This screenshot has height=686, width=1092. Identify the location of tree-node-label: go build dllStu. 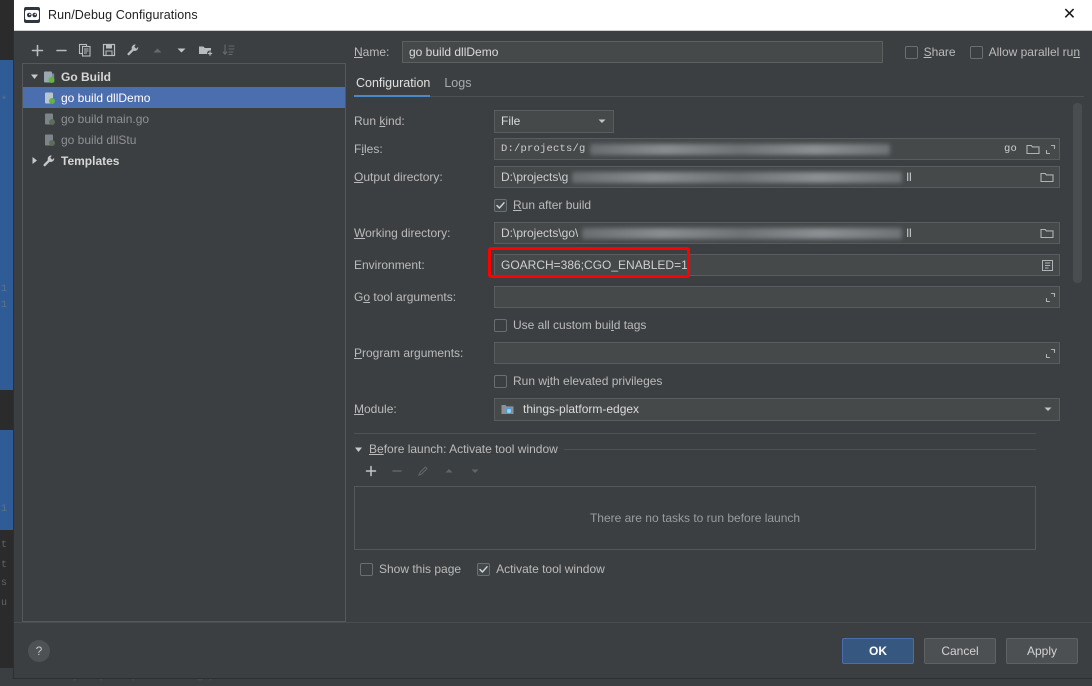
(99, 139).